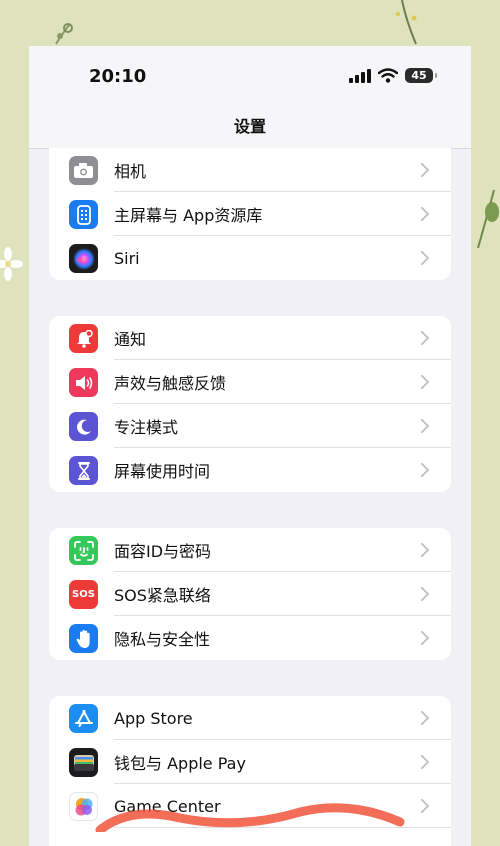  What do you see at coordinates (83, 426) in the screenshot?
I see `moon-icon` at bounding box center [83, 426].